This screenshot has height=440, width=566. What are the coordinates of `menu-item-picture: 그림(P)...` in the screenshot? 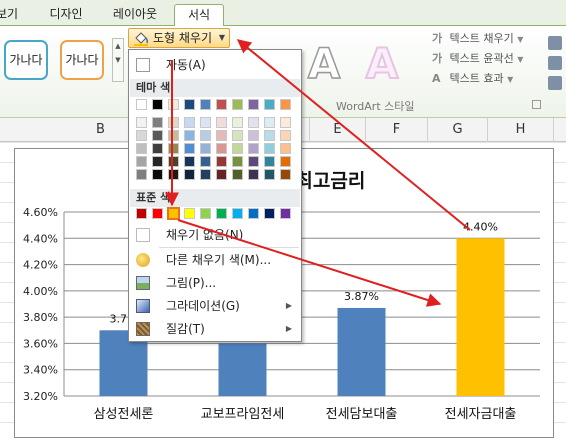 It's located at (215, 283).